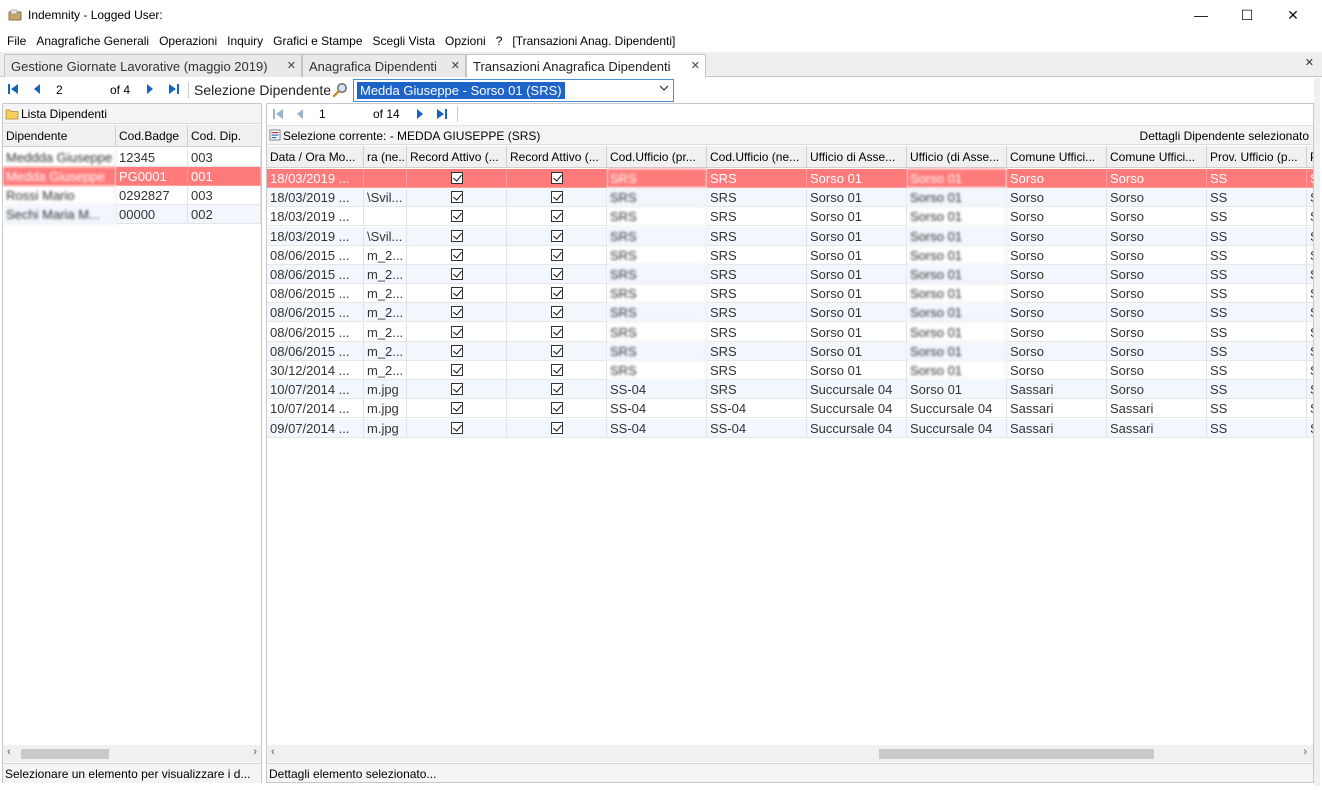  What do you see at coordinates (132, 753) in the screenshot?
I see `left-horizontal-scrollbar: ‹ ›` at bounding box center [132, 753].